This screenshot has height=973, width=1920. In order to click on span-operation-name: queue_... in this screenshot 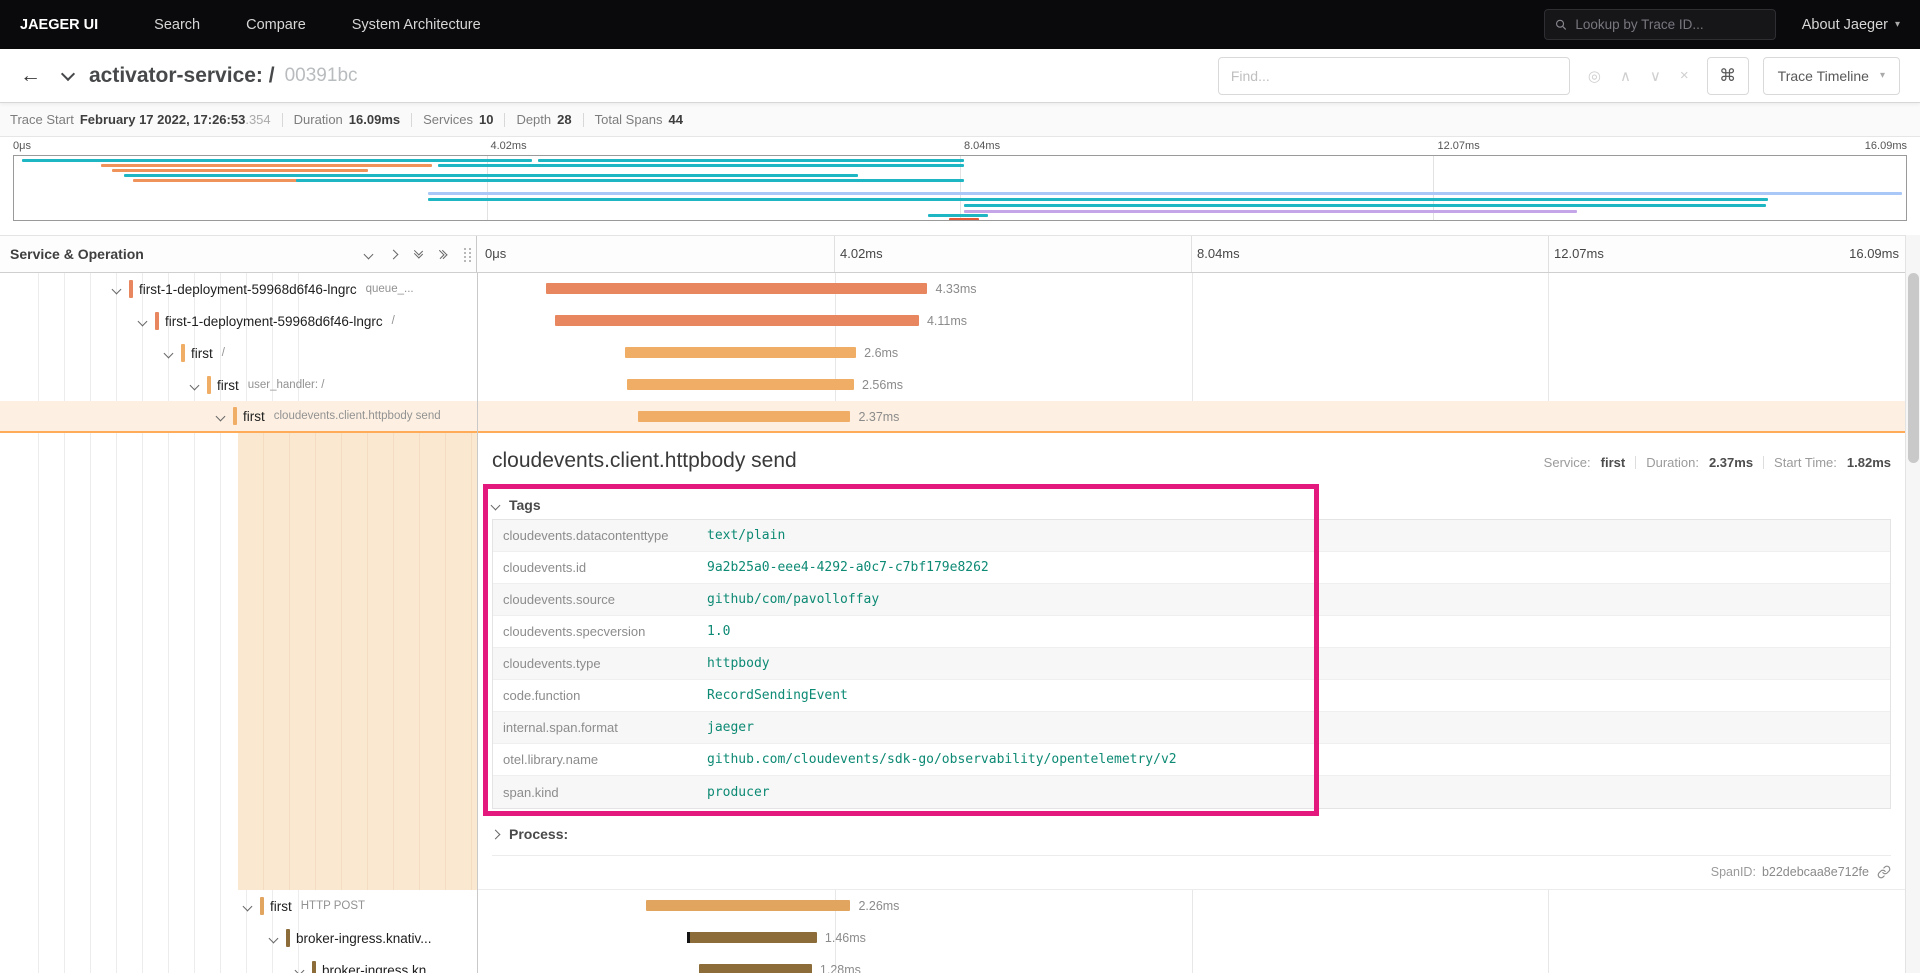, I will do `click(389, 289)`.